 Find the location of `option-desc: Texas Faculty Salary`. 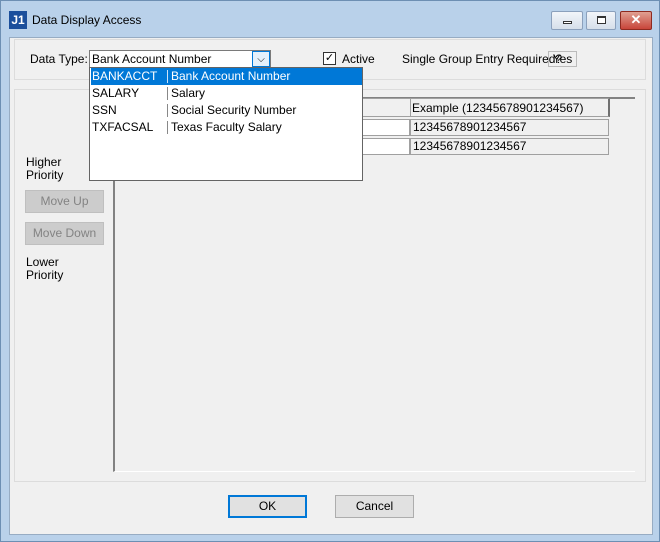

option-desc: Texas Faculty Salary is located at coordinates (226, 127).